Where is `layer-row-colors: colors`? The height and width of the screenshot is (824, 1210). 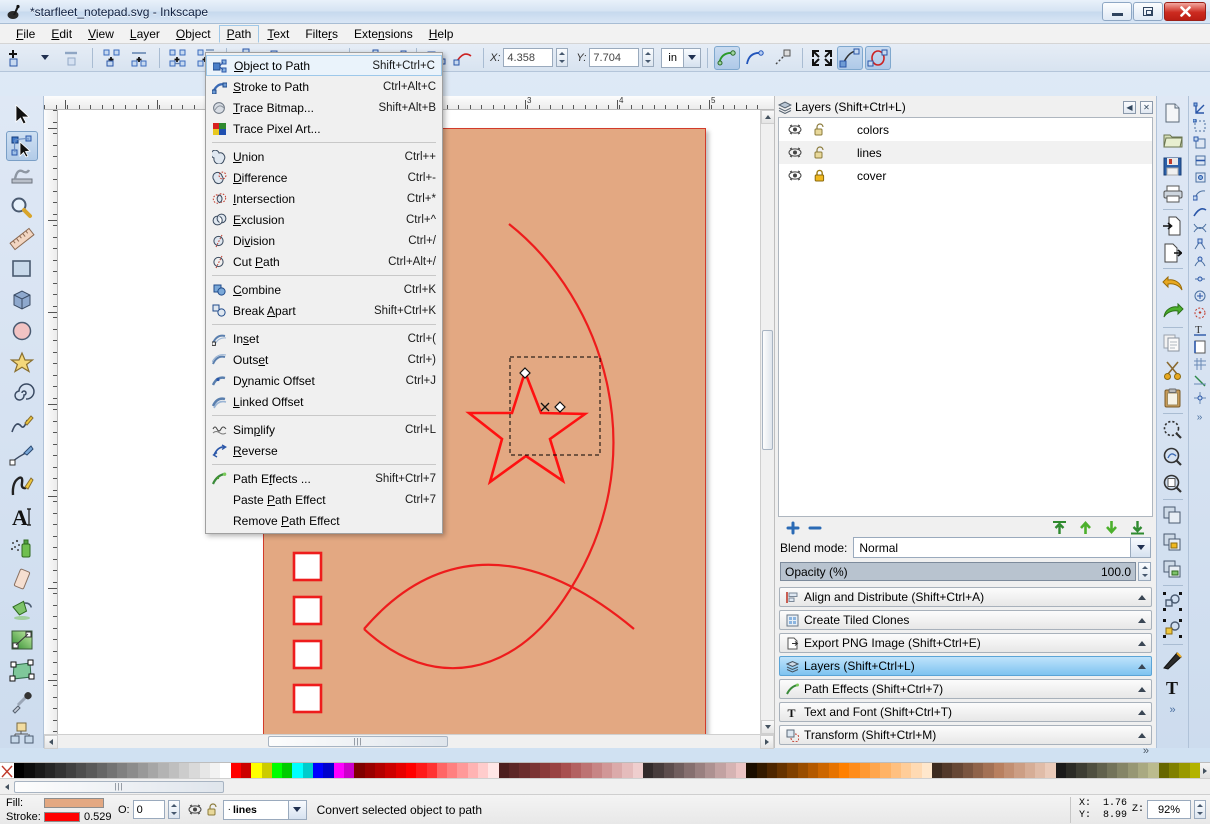
layer-row-colors: colors is located at coordinates (965, 129).